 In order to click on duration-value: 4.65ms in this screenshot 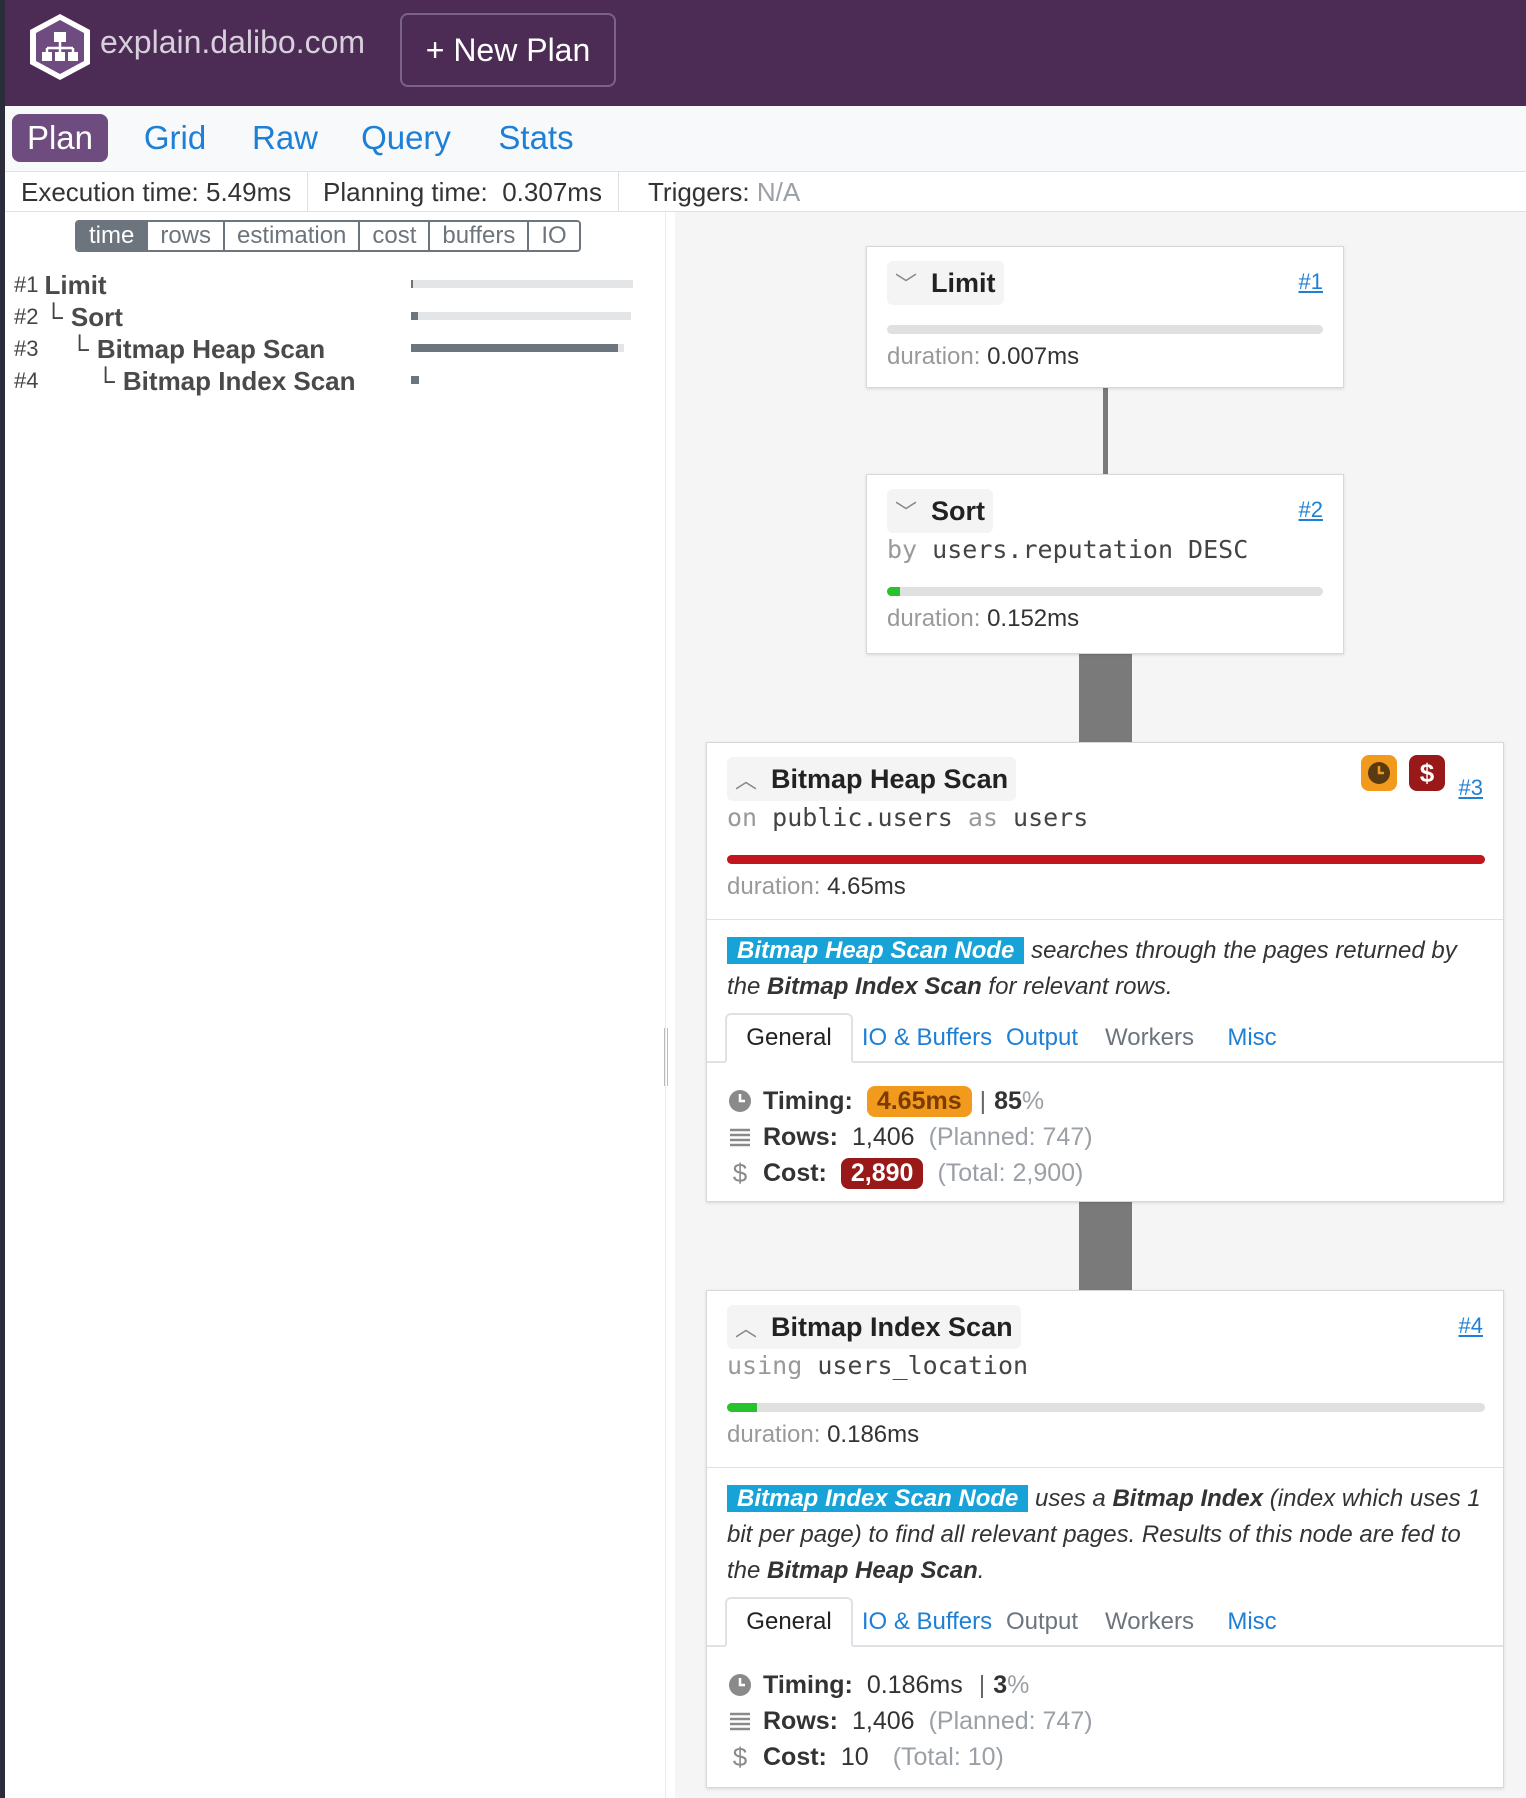, I will do `click(866, 886)`.